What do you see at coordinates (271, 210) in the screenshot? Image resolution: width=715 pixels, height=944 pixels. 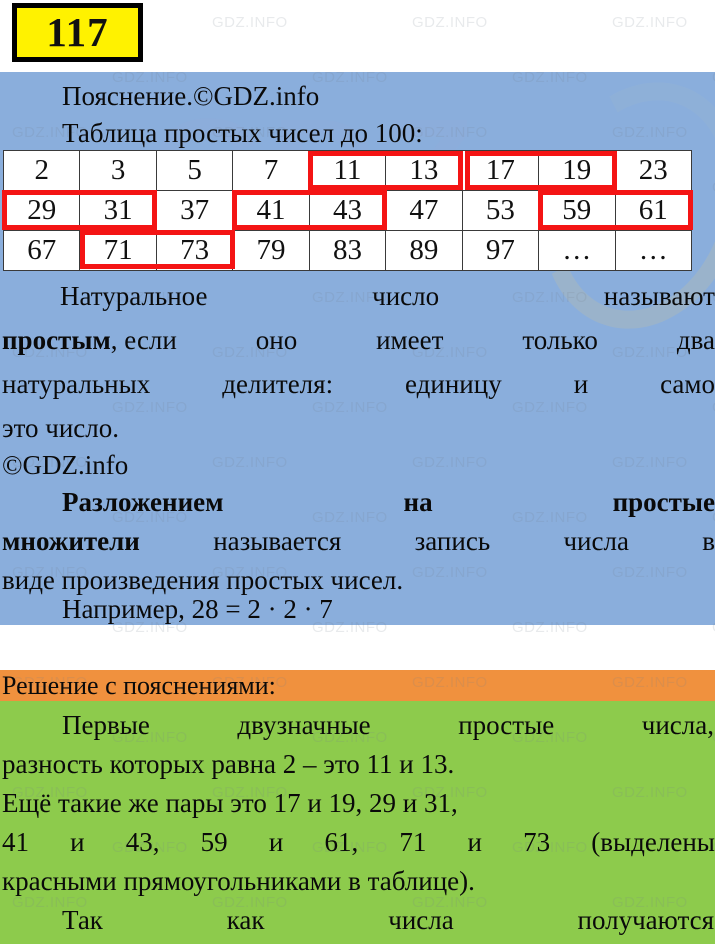 I see `table-cell: 41` at bounding box center [271, 210].